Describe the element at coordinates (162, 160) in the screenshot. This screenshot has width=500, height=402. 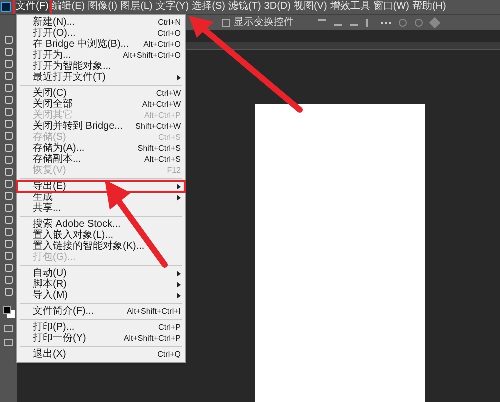
I see `shortcut-label: Alt+Ctrl+S` at that location.